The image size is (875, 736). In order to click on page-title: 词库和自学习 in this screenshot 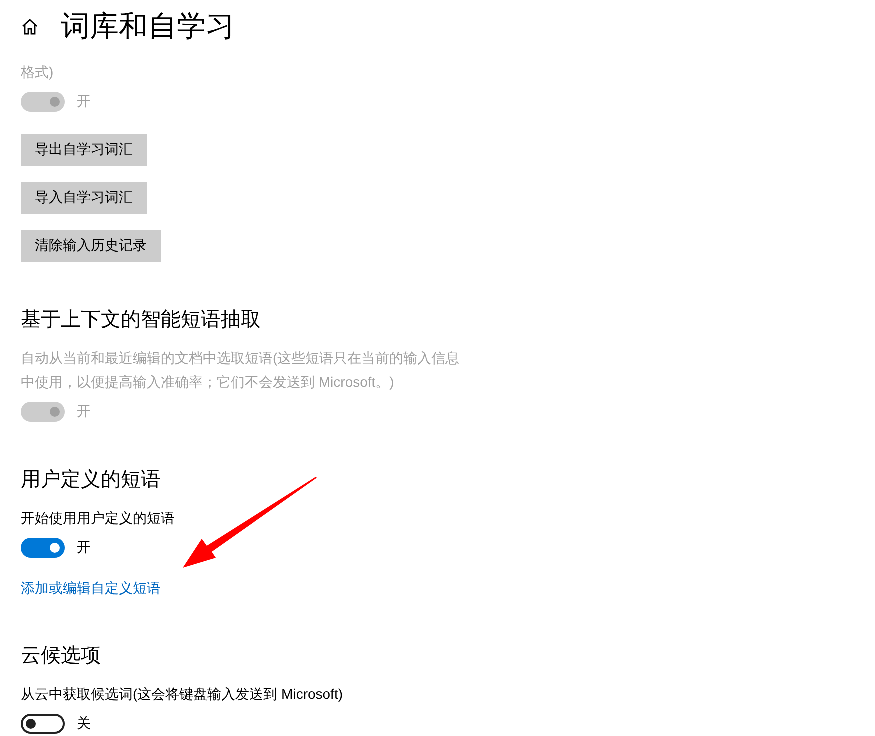, I will do `click(148, 27)`.